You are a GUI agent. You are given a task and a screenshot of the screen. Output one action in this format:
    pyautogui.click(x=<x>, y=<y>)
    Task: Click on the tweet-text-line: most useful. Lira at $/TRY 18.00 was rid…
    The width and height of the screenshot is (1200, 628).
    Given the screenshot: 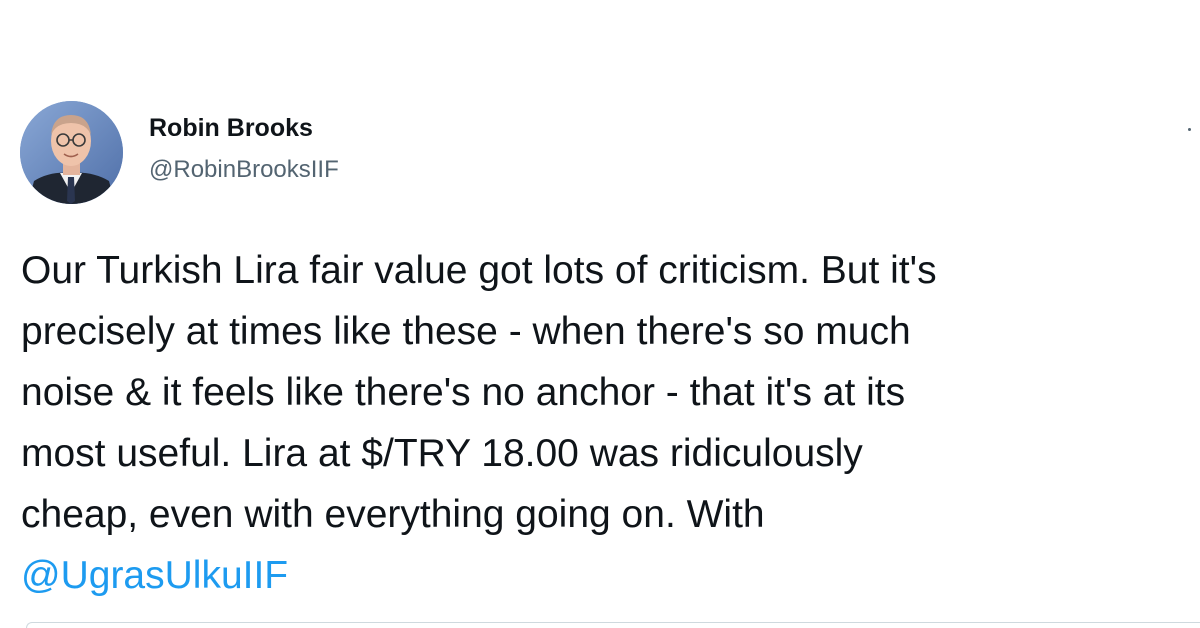 What is the action you would take?
    pyautogui.click(x=442, y=453)
    